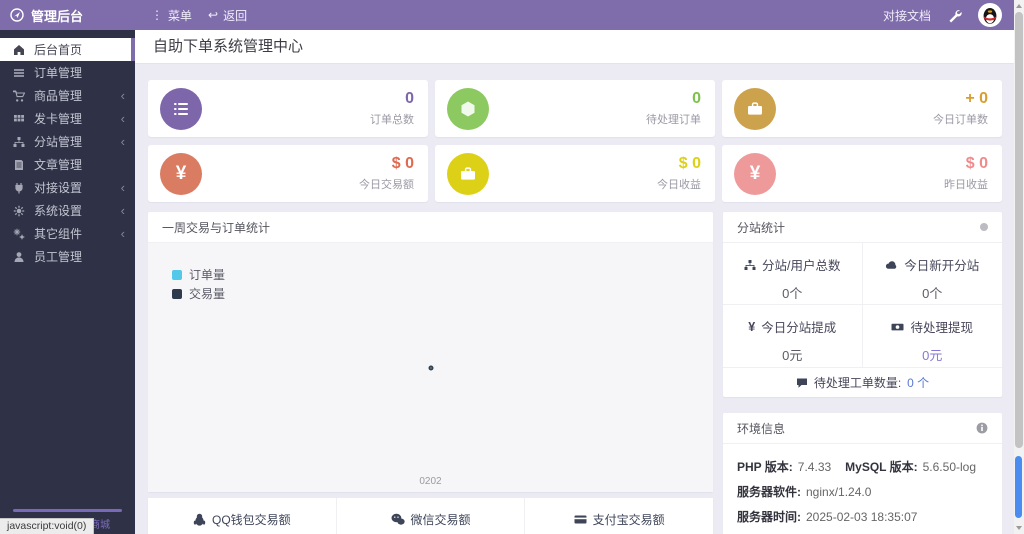 The image size is (1024, 534). What do you see at coordinates (216, 227) in the screenshot?
I see `chart-panel-title: 一周交易与订单统计` at bounding box center [216, 227].